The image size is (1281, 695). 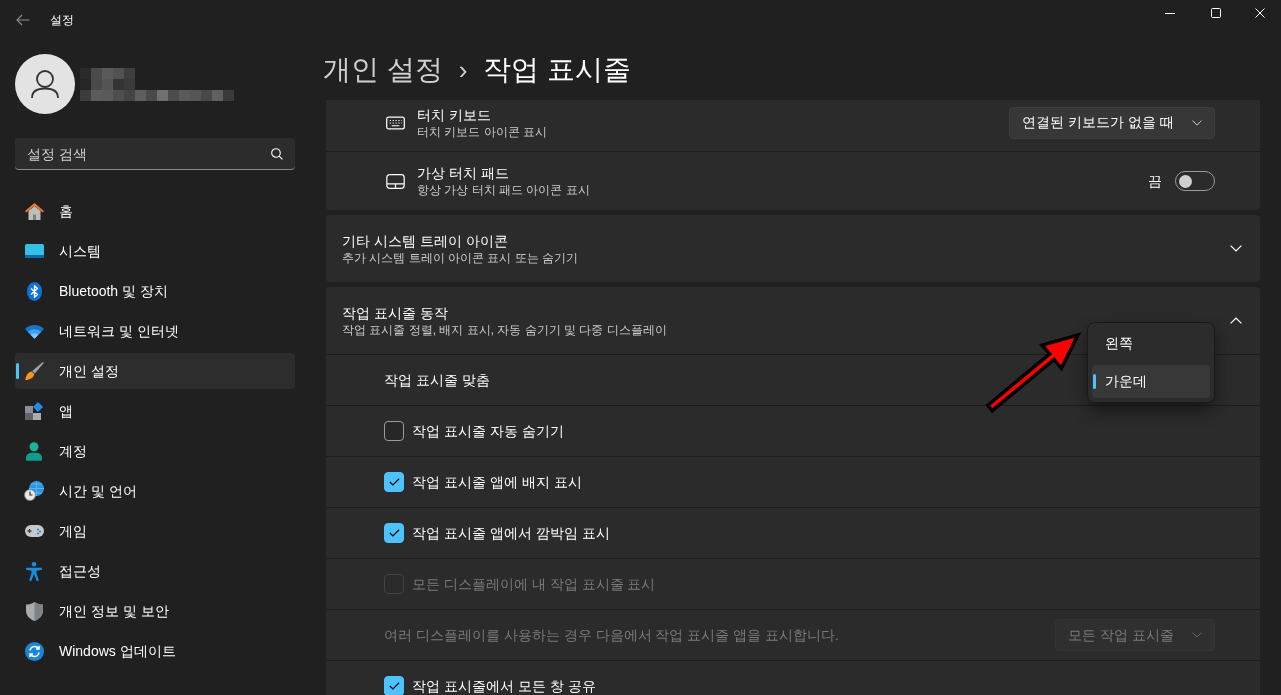 I want to click on checkbox-label: 모든 디스플레이에 내 작업 표시줄 표시, so click(x=534, y=584).